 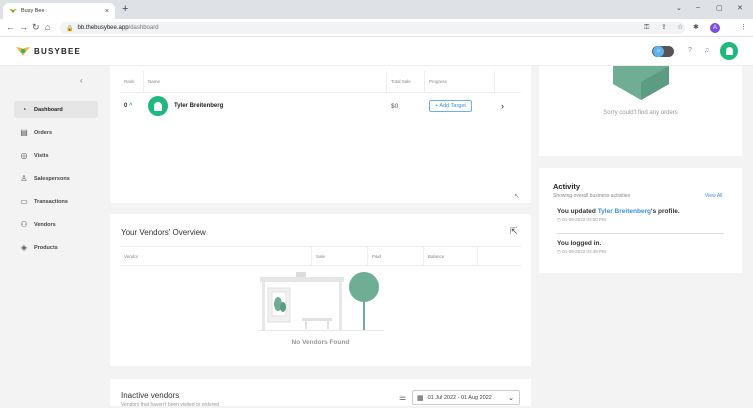 What do you see at coordinates (128, 106) in the screenshot?
I see `rank-cell: 0 ^` at bounding box center [128, 106].